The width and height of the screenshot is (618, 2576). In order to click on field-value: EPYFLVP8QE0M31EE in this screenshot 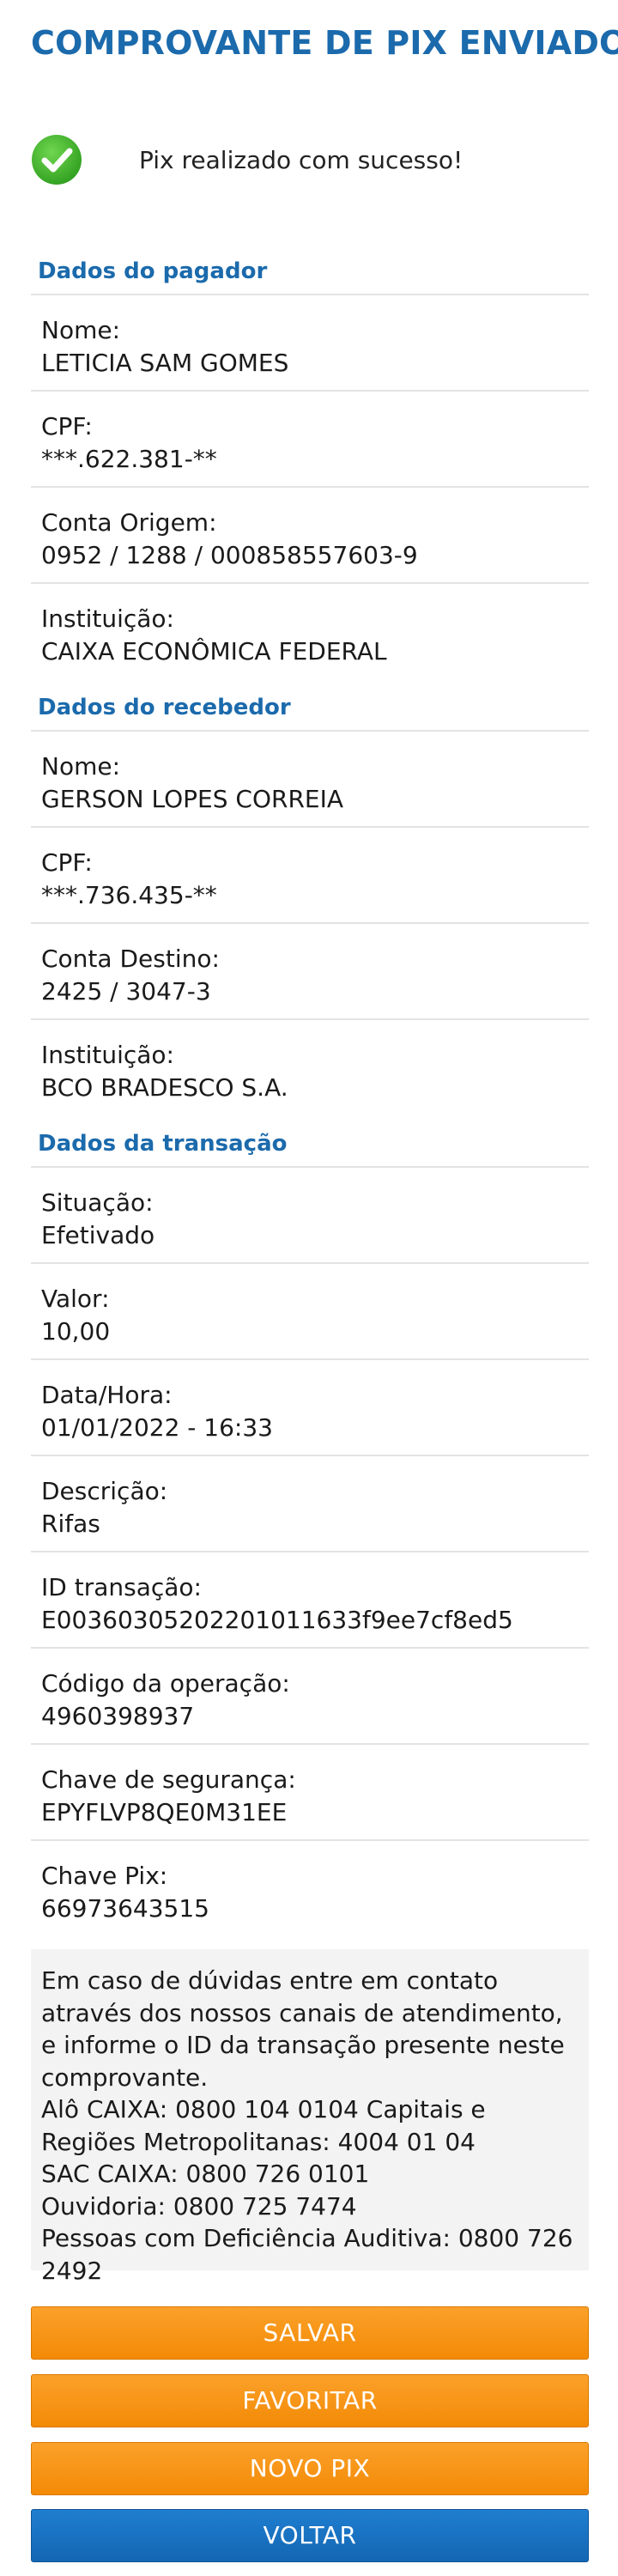, I will do `click(164, 1812)`.